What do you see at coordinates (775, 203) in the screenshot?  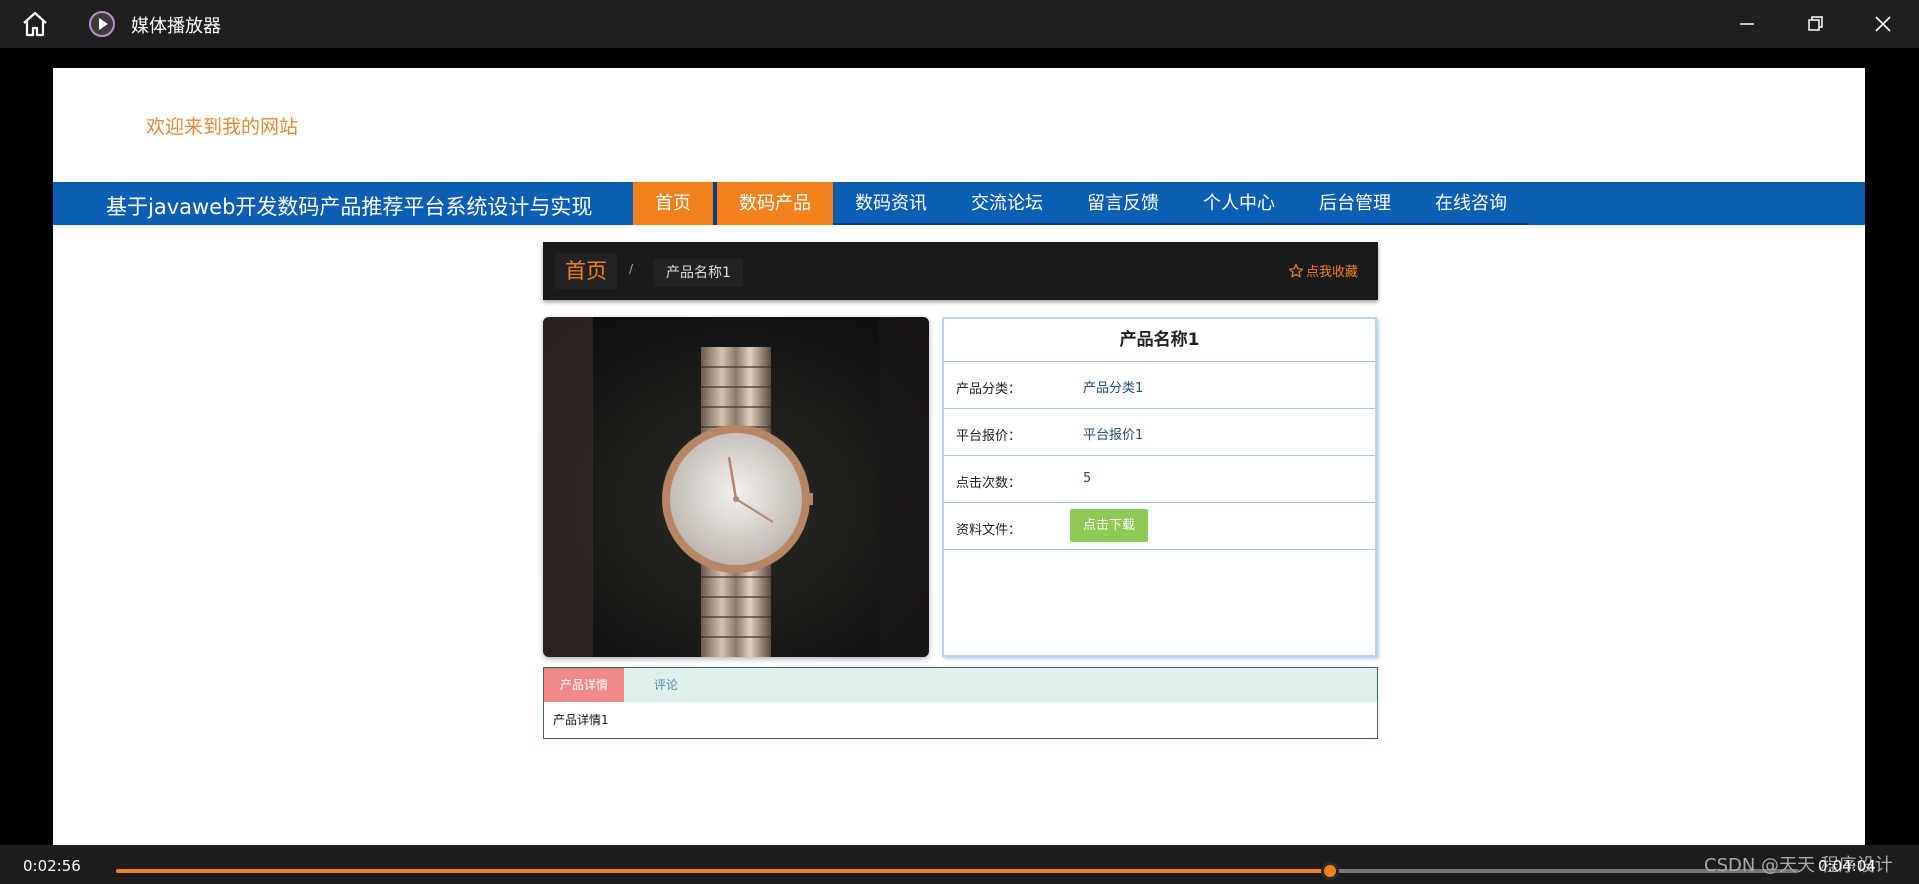 I see `nav-item-digital-products: 数码产品` at bounding box center [775, 203].